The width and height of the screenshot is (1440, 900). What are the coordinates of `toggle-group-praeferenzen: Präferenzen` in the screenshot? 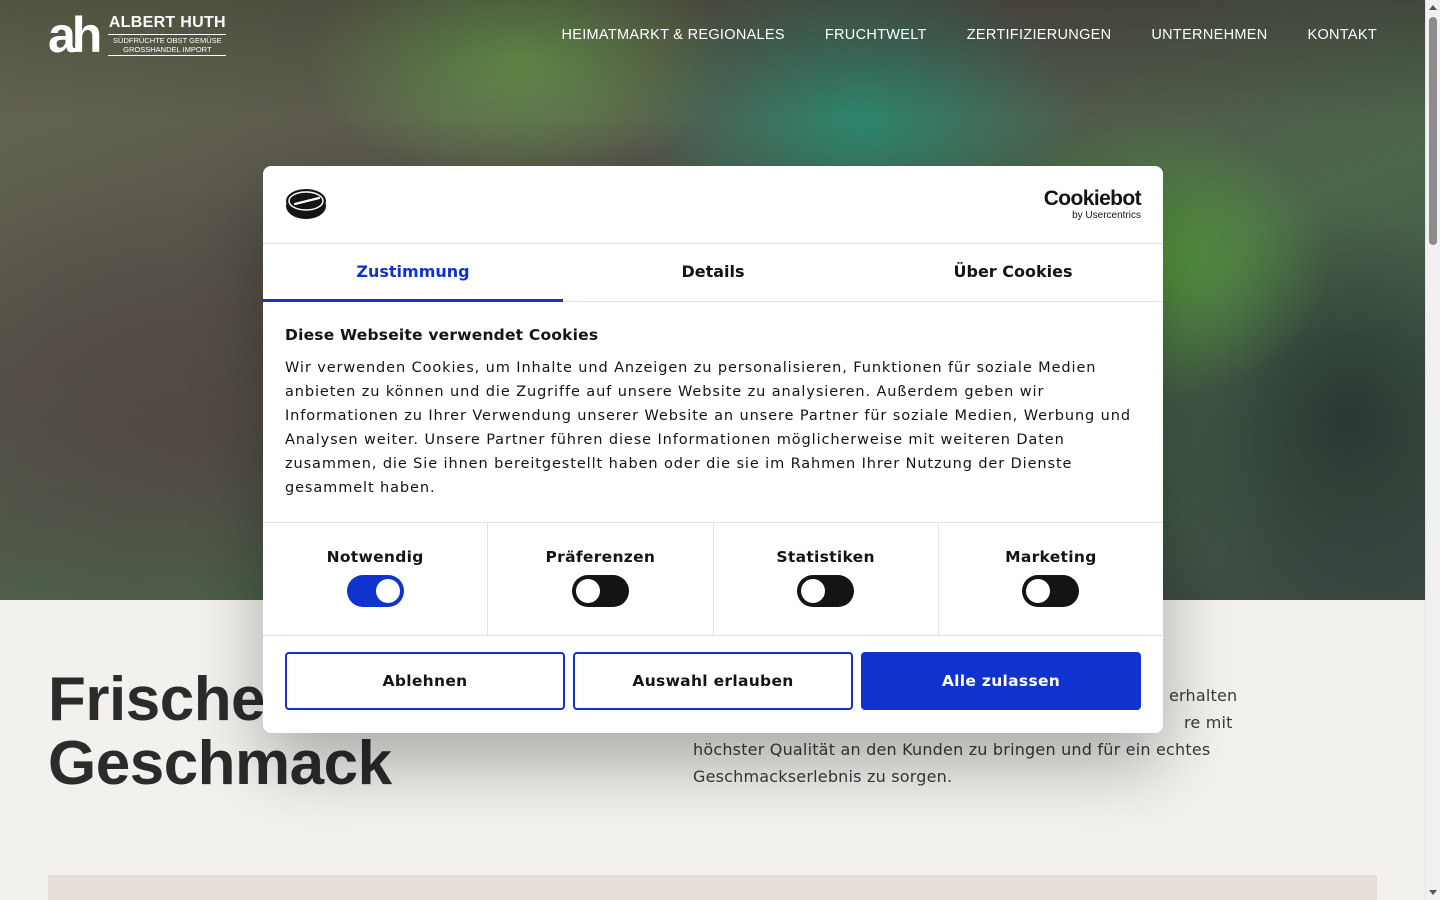 It's located at (601, 579).